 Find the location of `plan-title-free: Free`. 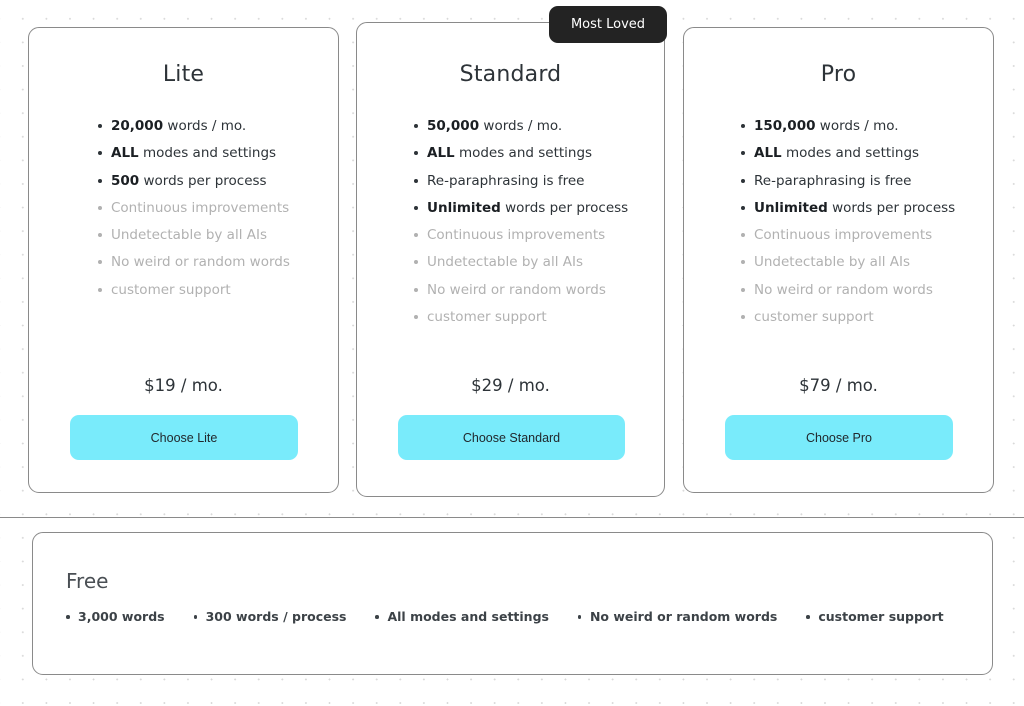

plan-title-free: Free is located at coordinates (87, 581).